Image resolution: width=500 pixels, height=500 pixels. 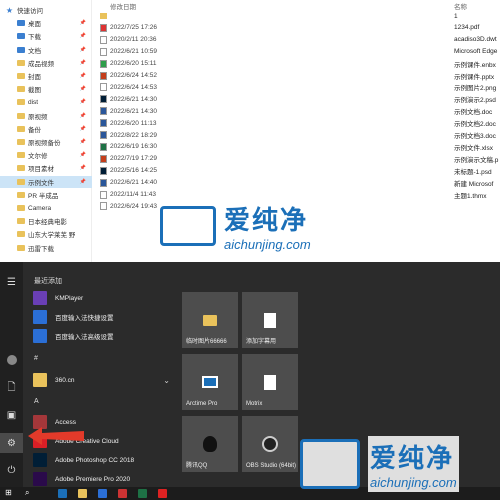 I want to click on file-date: 2022/6/20 15:11, so click(x=133, y=64).